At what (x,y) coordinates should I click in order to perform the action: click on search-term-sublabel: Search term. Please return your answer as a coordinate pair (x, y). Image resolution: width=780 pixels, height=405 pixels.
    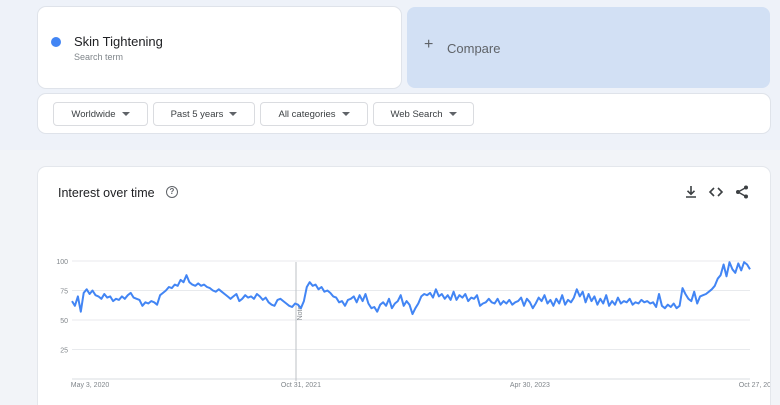
    Looking at the image, I should click on (99, 57).